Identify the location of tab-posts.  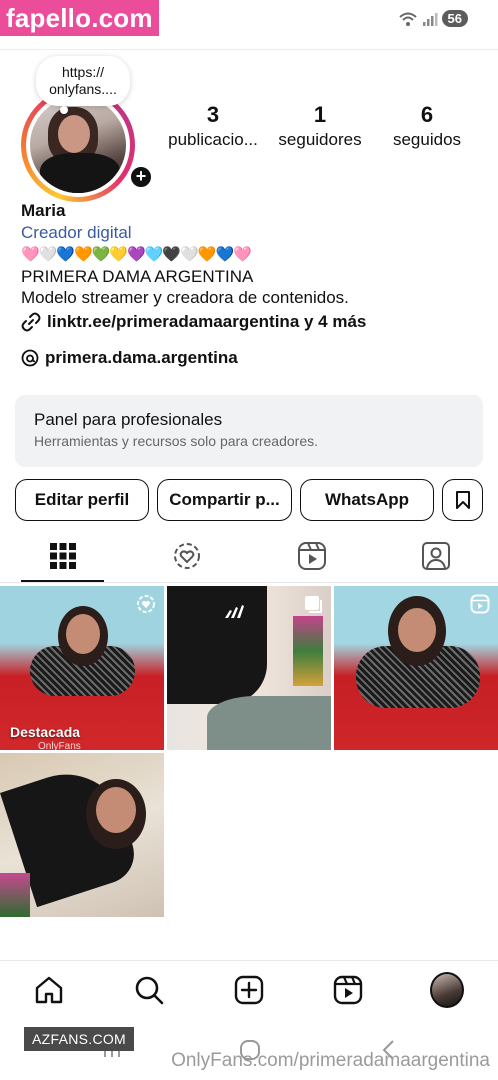
(62, 556).